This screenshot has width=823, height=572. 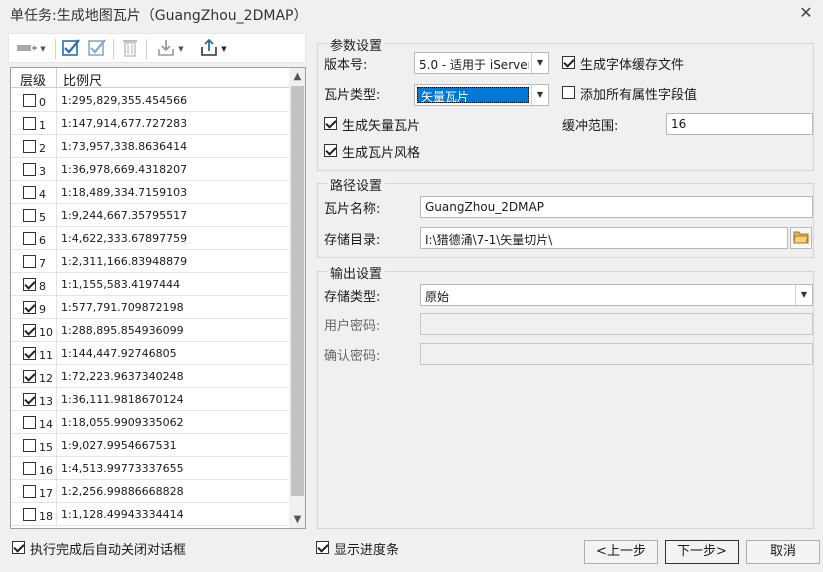 What do you see at coordinates (367, 550) in the screenshot?
I see `show-progress-label: 显示进度条` at bounding box center [367, 550].